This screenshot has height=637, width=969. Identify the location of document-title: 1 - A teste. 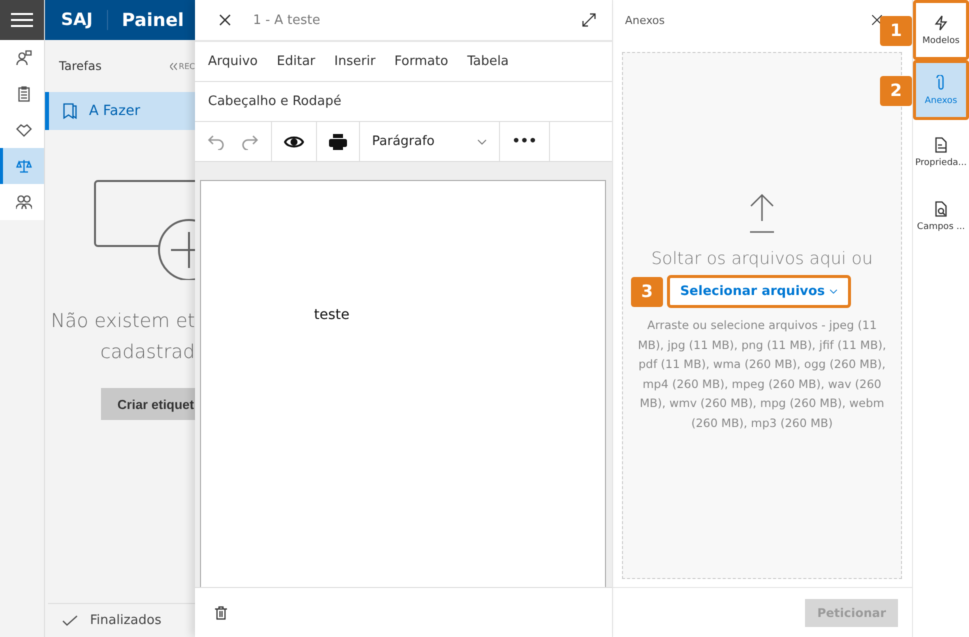
(287, 20).